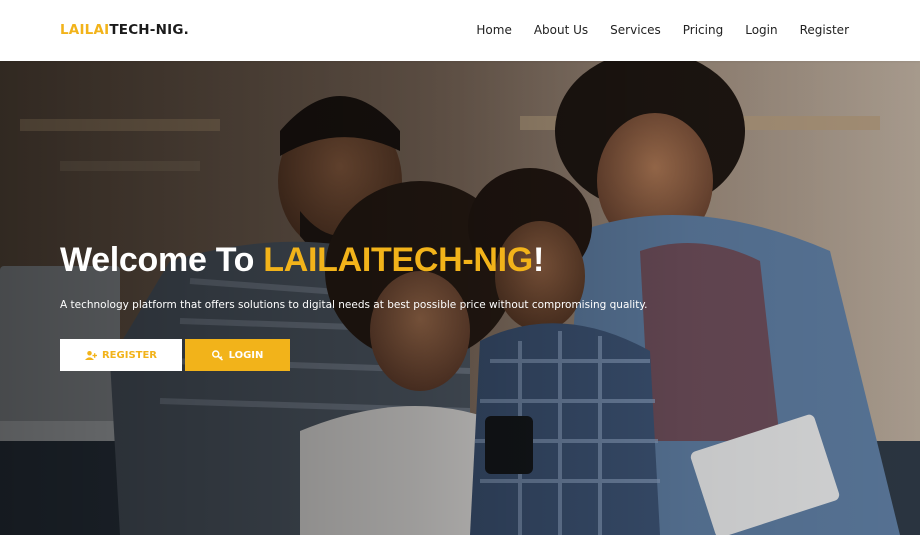 This screenshot has width=920, height=535. I want to click on login-button-label: LOGIN, so click(246, 355).